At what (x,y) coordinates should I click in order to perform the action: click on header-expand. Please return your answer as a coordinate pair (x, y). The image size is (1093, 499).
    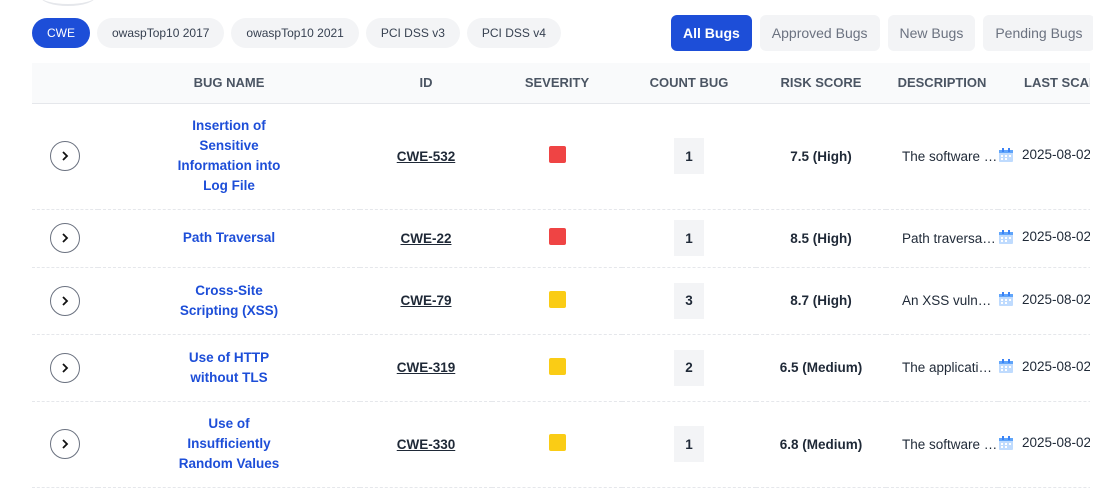
    Looking at the image, I should click on (65, 83).